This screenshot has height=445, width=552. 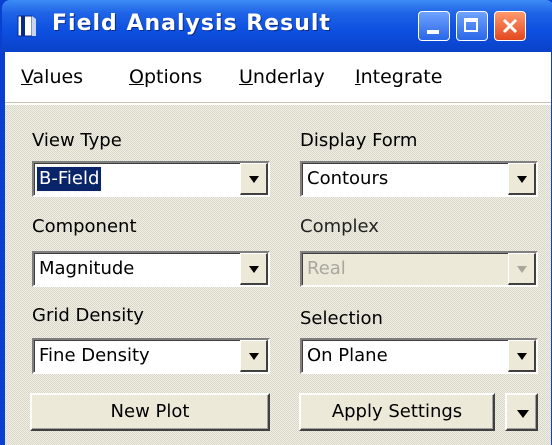 I want to click on menu-underlay: Underlay, so click(x=282, y=77).